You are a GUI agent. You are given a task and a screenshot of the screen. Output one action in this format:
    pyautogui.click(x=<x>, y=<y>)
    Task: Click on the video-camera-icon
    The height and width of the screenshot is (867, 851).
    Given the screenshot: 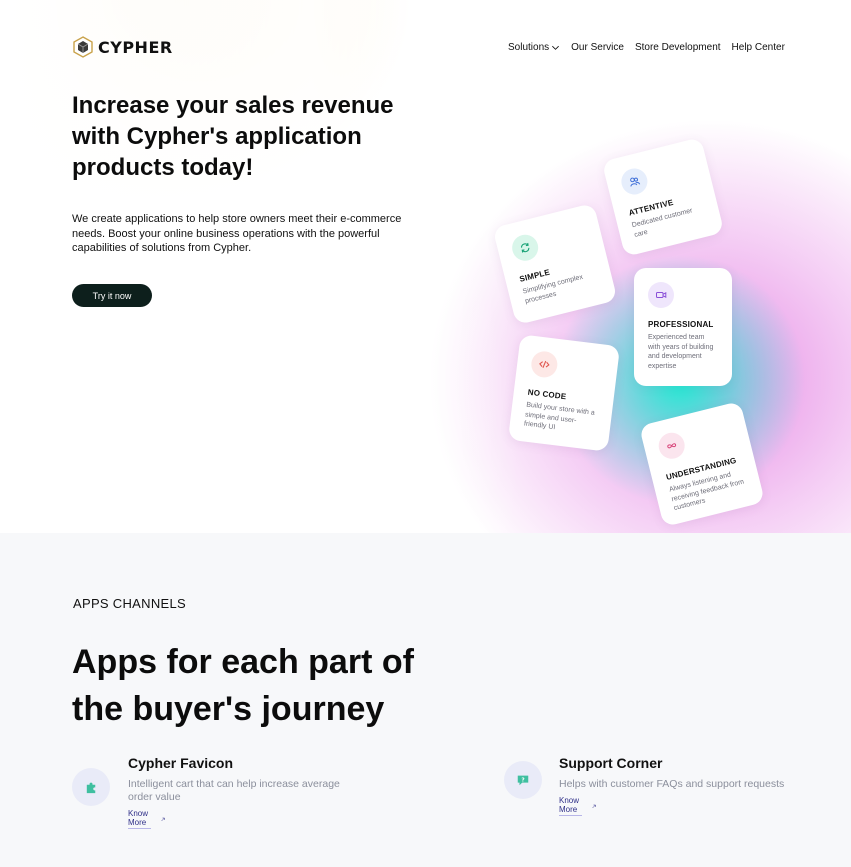 What is the action you would take?
    pyautogui.click(x=661, y=295)
    